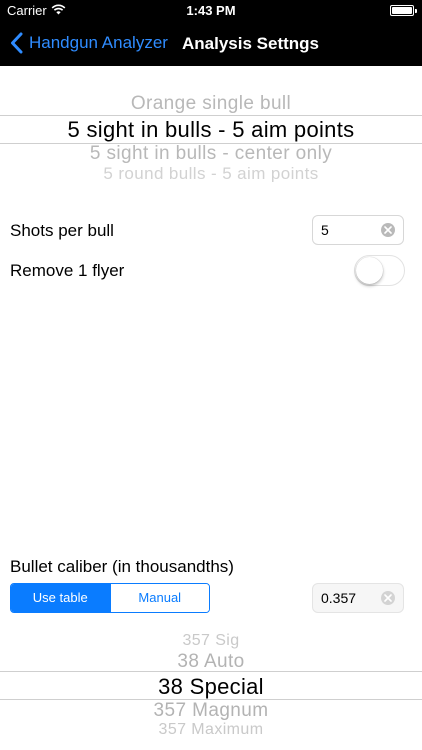 This screenshot has height=750, width=422. Describe the element at coordinates (339, 598) in the screenshot. I see `caliber-value: 0.357` at that location.